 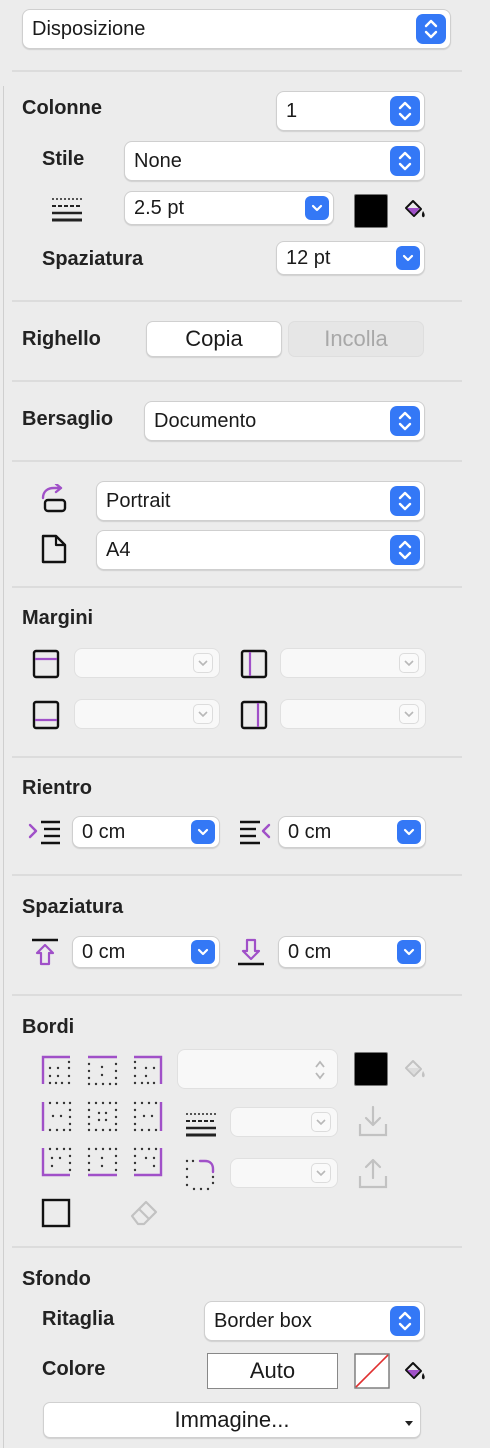 What do you see at coordinates (102, 1118) in the screenshot?
I see `border-none-icon` at bounding box center [102, 1118].